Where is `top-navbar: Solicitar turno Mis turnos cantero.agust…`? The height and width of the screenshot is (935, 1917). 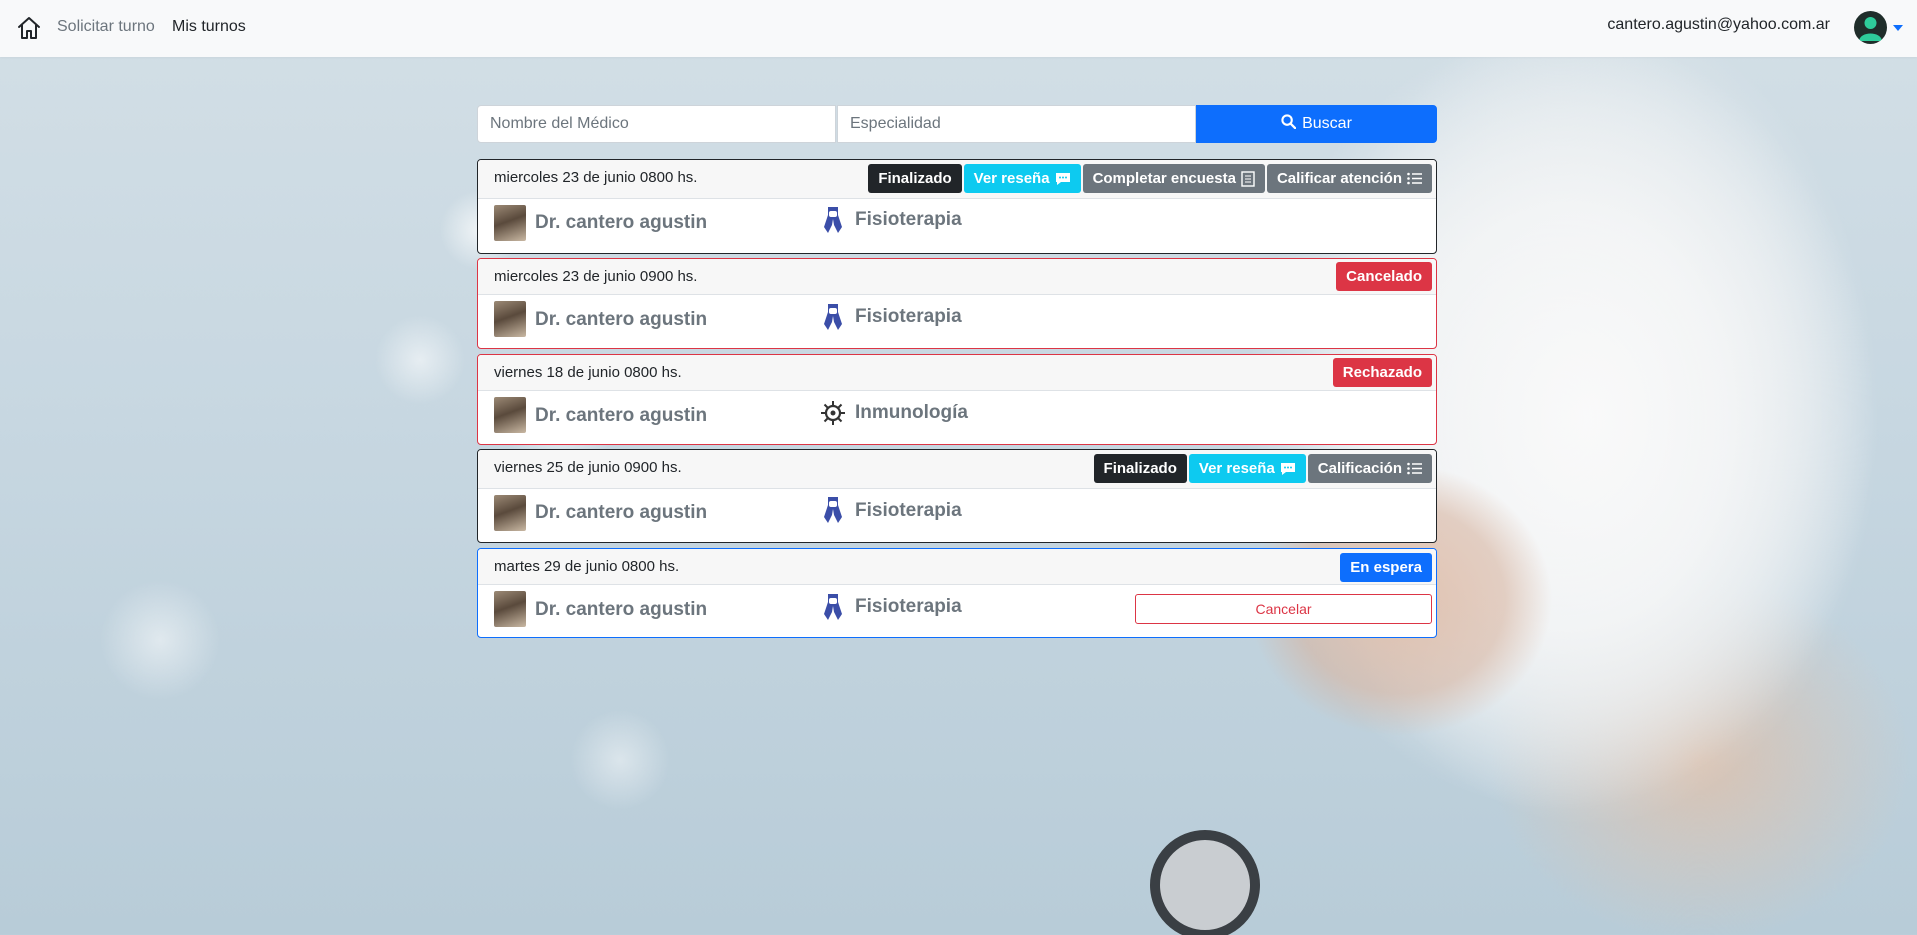 top-navbar: Solicitar turno Mis turnos cantero.agust… is located at coordinates (958, 28).